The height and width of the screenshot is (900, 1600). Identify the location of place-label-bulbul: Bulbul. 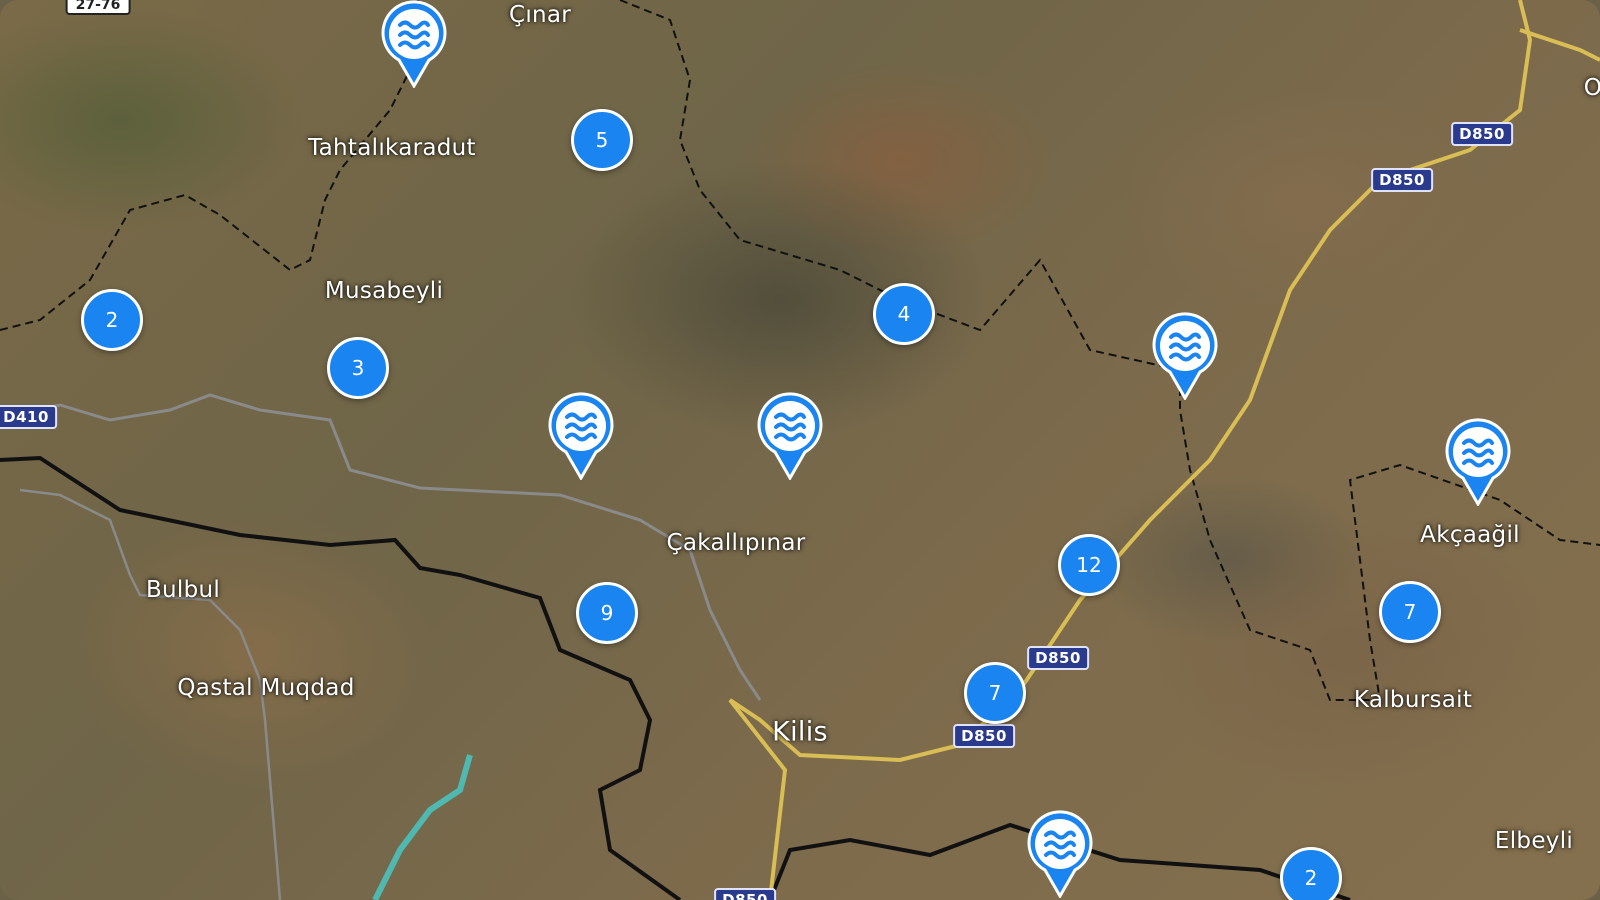
(183, 590).